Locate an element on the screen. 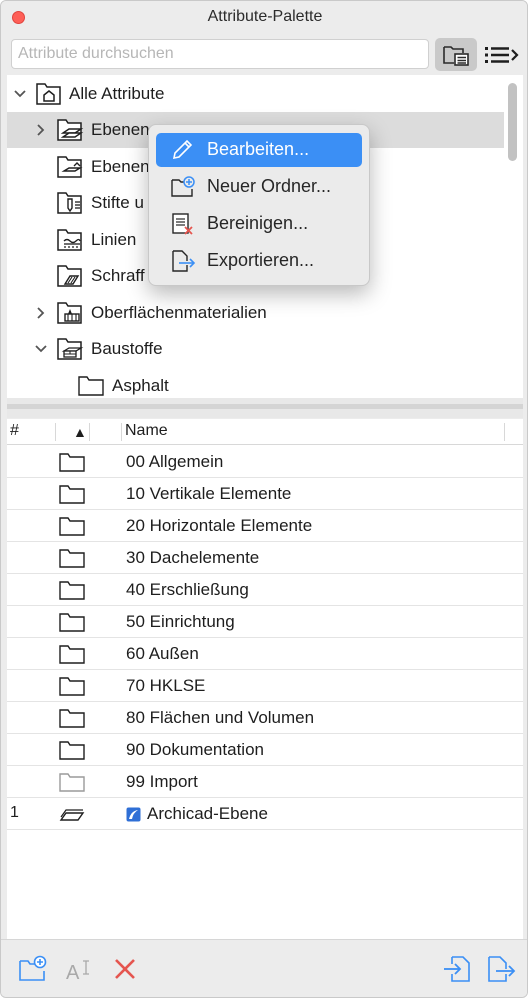 The width and height of the screenshot is (528, 998). list-menu-button is located at coordinates (502, 54).